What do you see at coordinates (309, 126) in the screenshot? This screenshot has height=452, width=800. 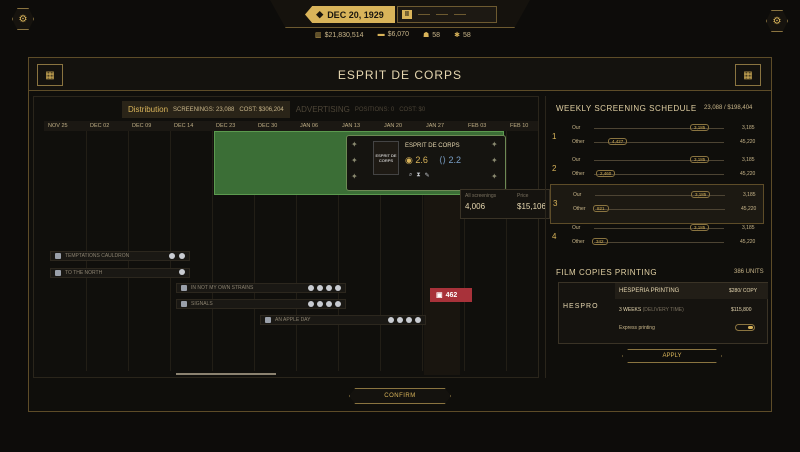 I see `week-label: JAN 06` at bounding box center [309, 126].